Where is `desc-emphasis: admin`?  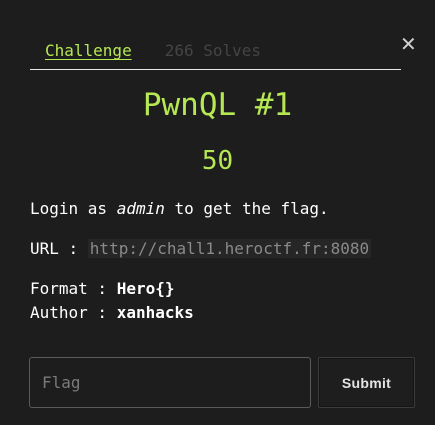 desc-emphasis: admin is located at coordinates (140, 208).